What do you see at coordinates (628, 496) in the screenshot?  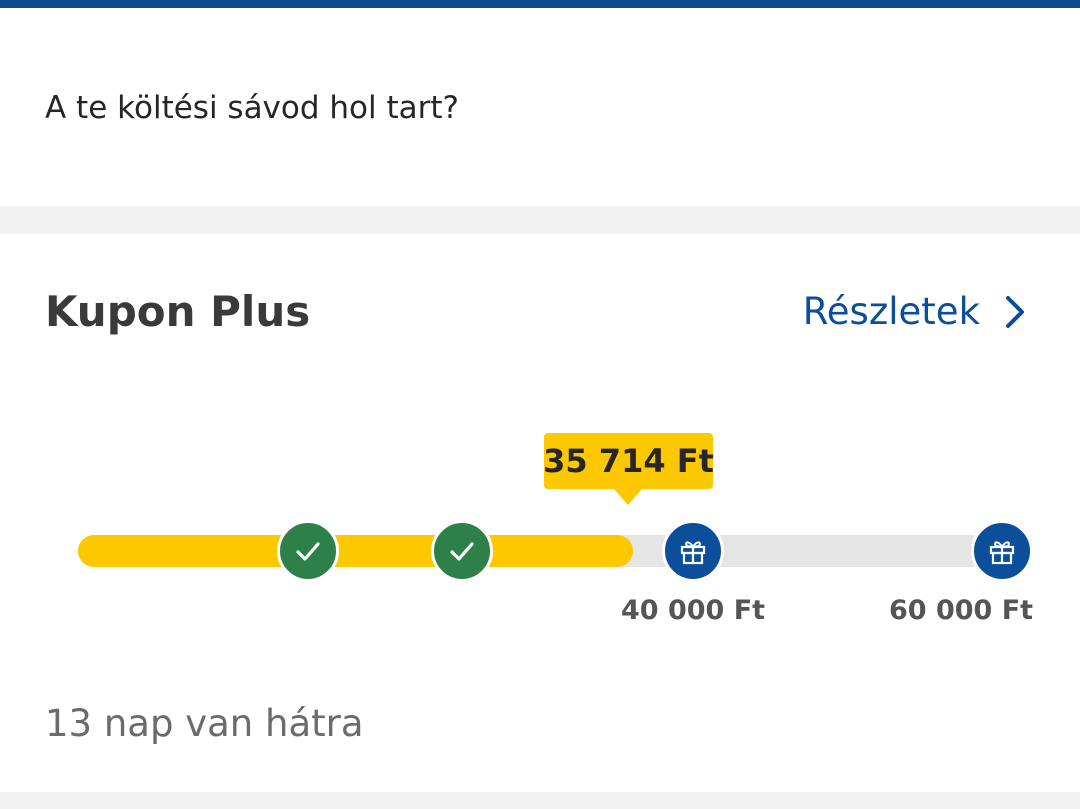 I see `bubble-pointer` at bounding box center [628, 496].